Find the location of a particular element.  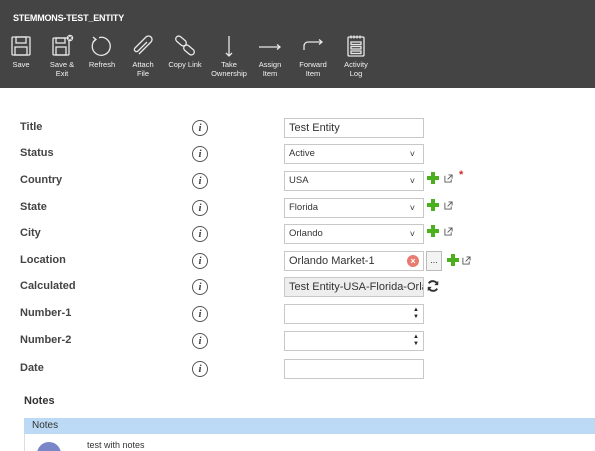

refresh-label: Refresh is located at coordinates (102, 64).